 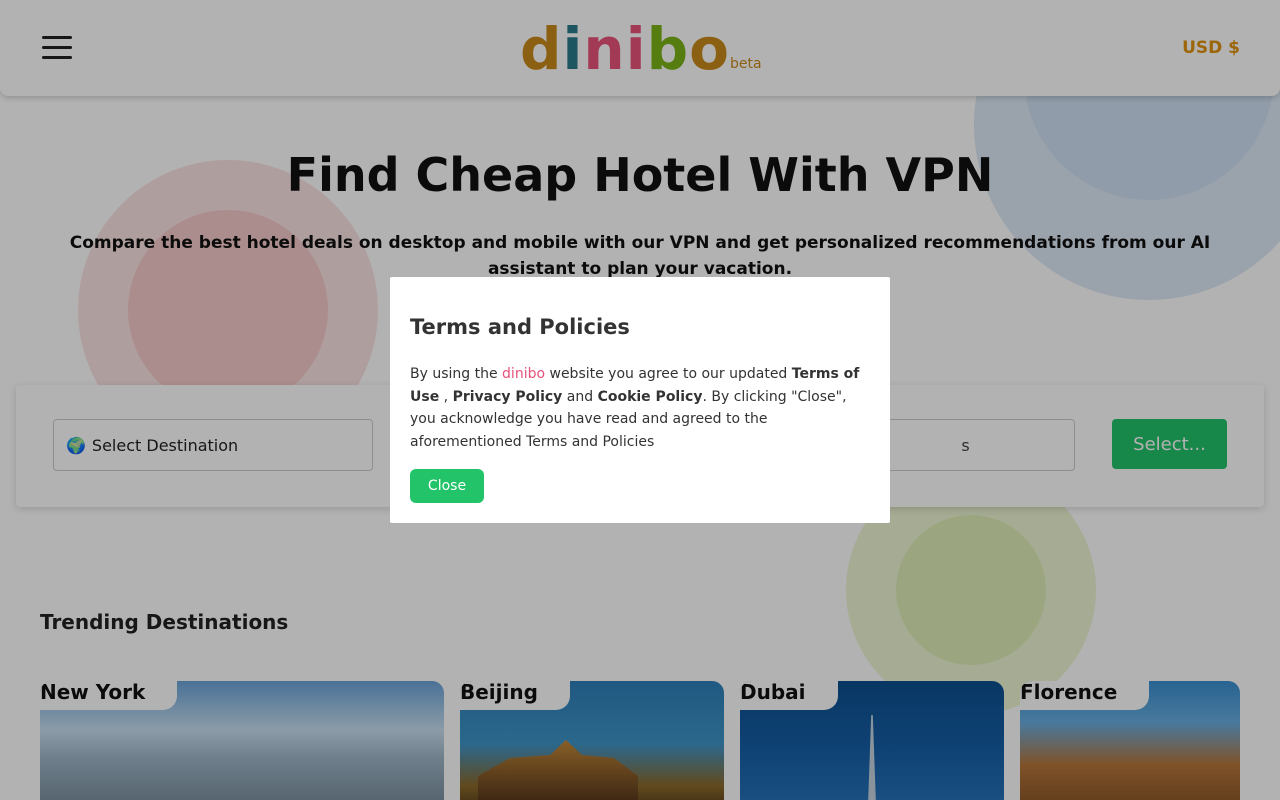 I want to click on modal-text: website you agree to our updated, so click(x=668, y=374).